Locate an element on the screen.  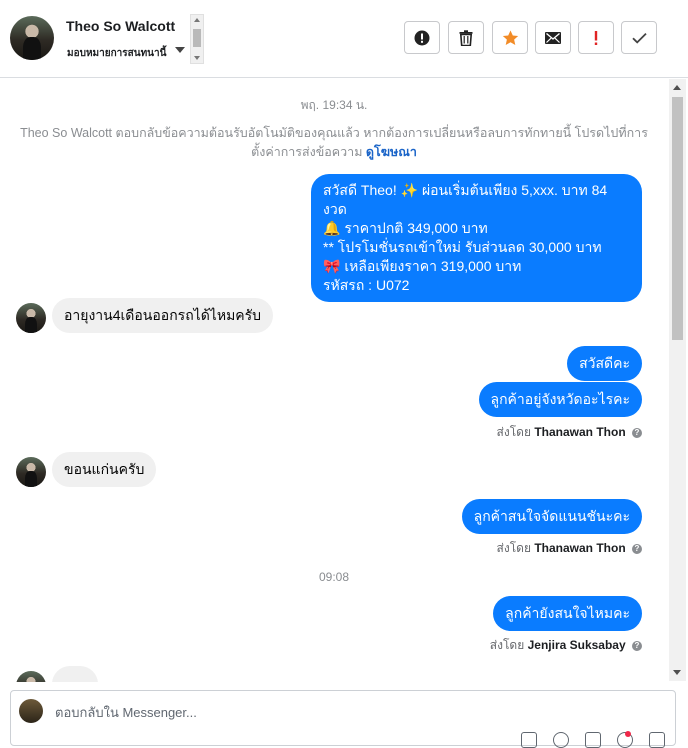
check-icon is located at coordinates (639, 38).